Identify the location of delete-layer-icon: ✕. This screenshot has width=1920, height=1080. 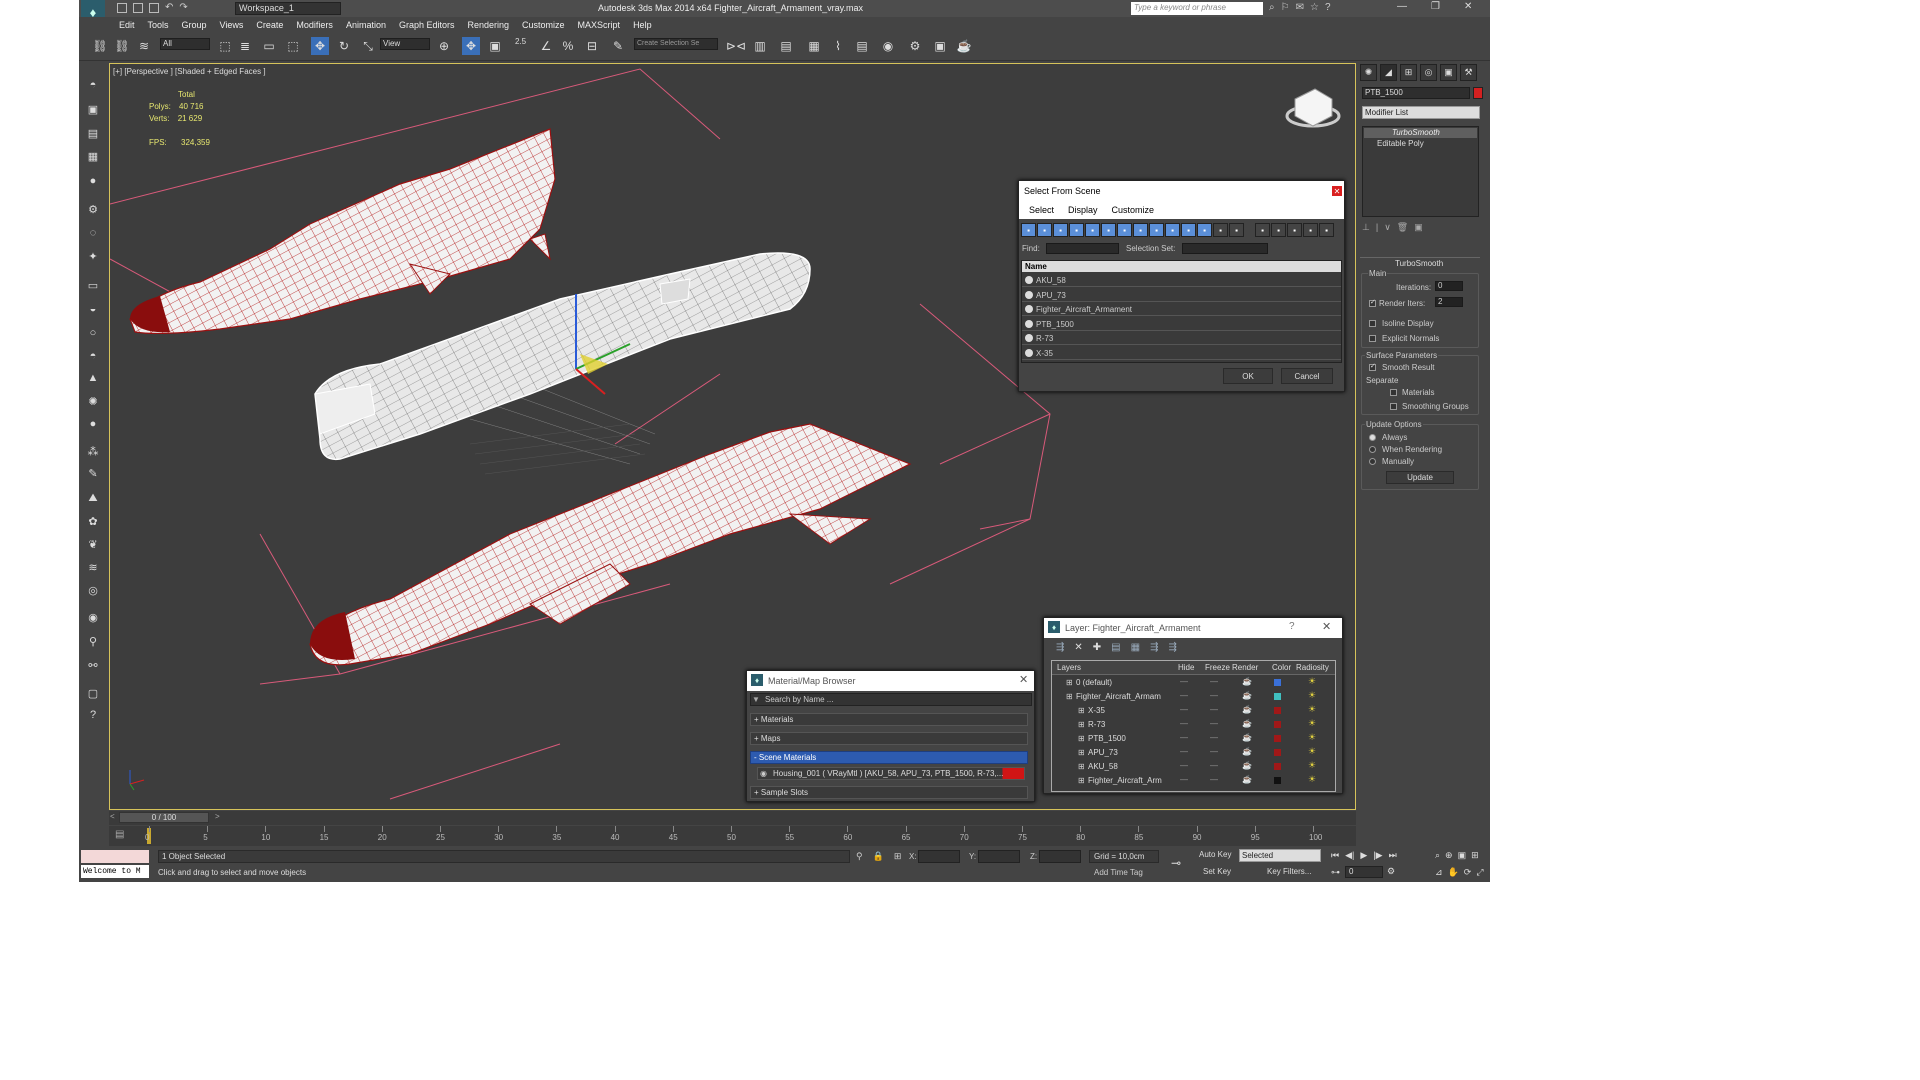
(1078, 647).